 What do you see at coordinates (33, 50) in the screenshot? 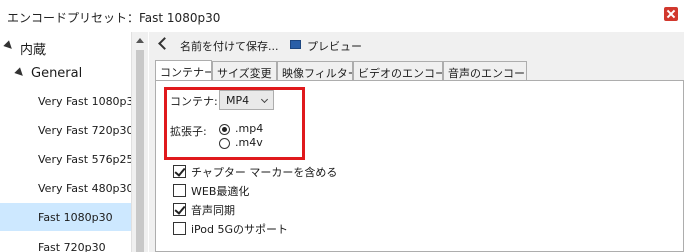
I see `tree-node-label: 内蔵` at bounding box center [33, 50].